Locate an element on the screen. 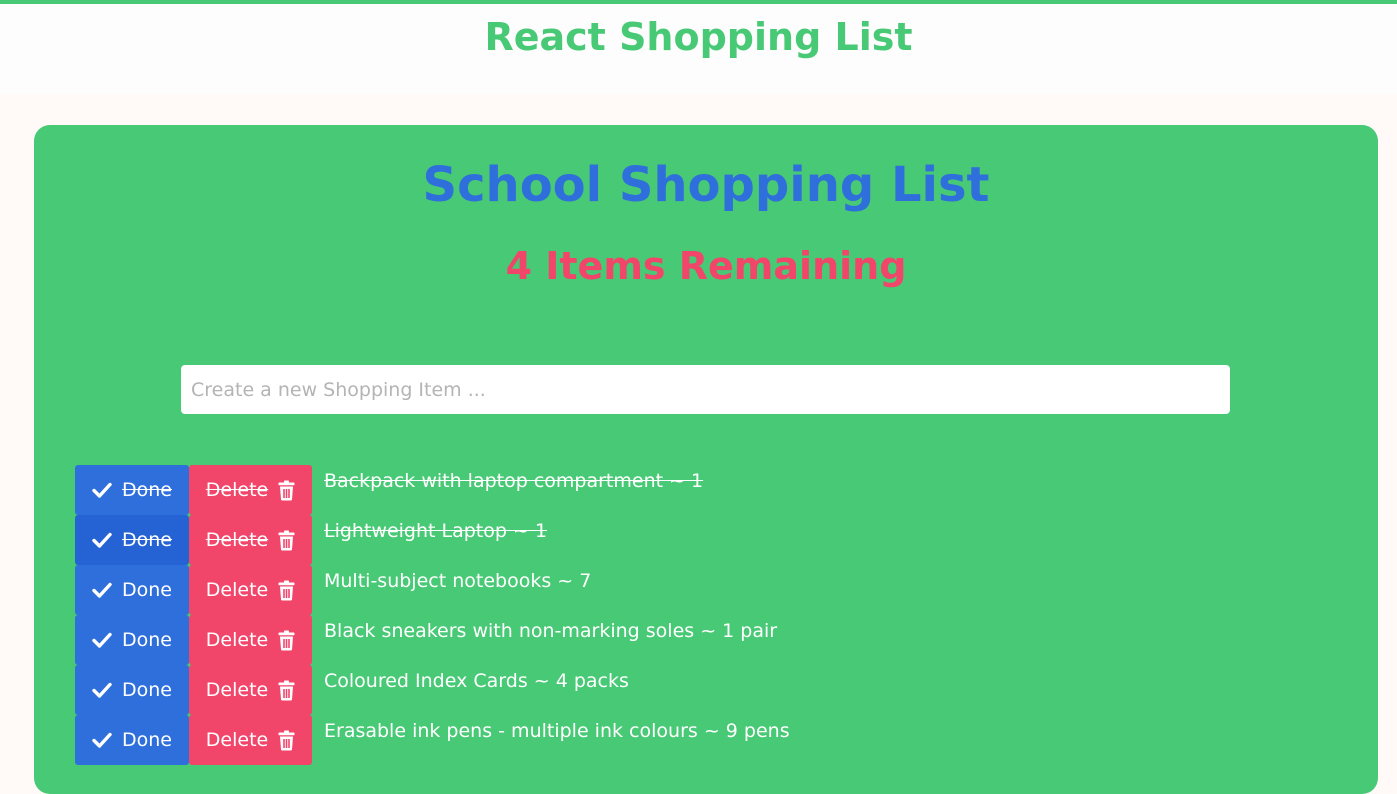 This screenshot has height=794, width=1397. list-item: Done Delete Multi-subject notebooks ~ 7 is located at coordinates (715, 590).